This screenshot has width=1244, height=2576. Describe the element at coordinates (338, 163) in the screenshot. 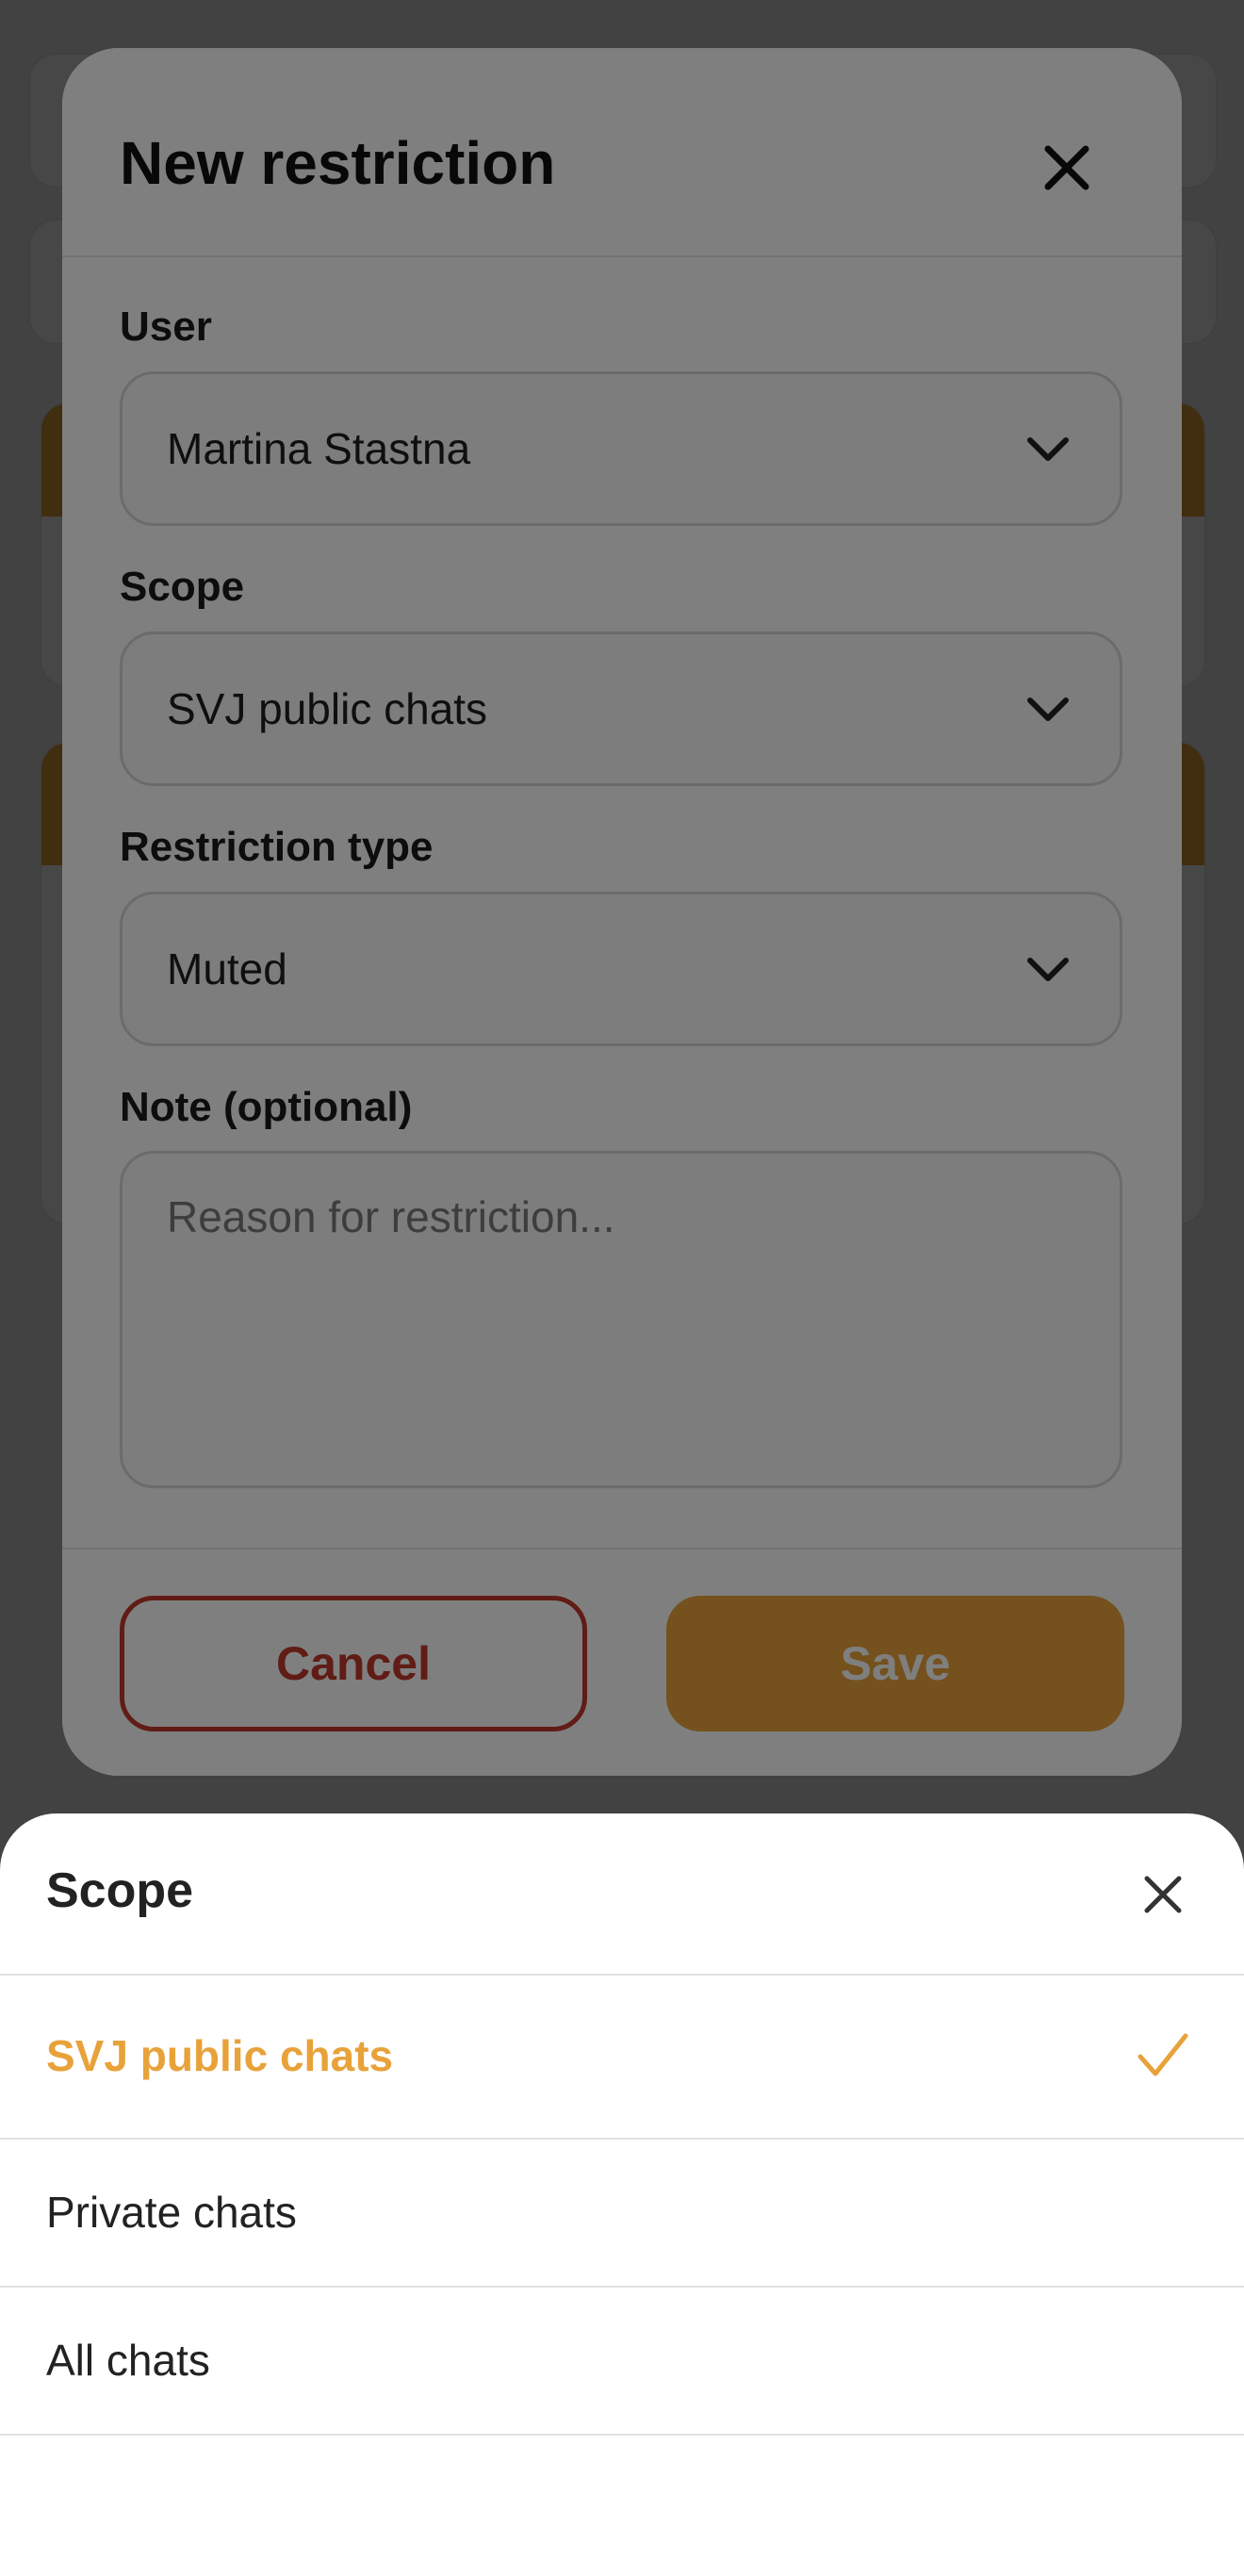

I see `modal-title: New restriction` at that location.